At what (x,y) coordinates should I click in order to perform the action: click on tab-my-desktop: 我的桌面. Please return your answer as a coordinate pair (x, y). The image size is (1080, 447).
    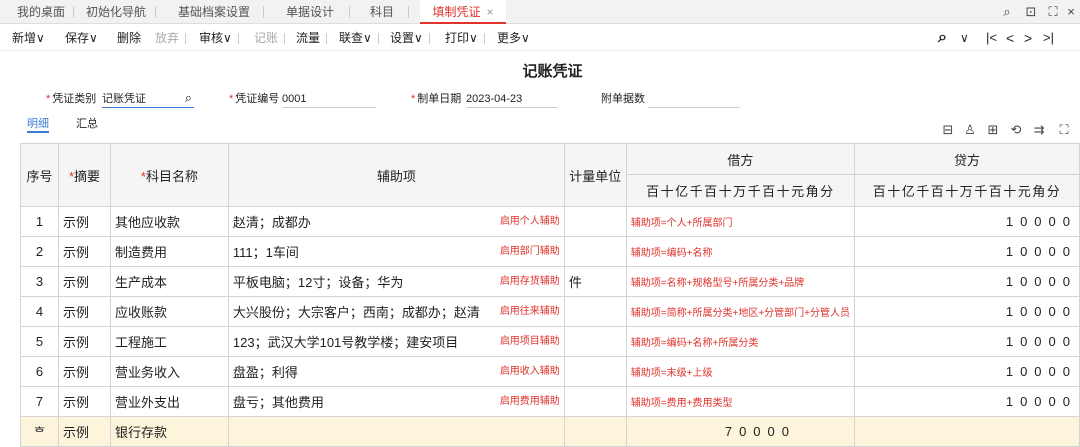
    Looking at the image, I should click on (41, 12).